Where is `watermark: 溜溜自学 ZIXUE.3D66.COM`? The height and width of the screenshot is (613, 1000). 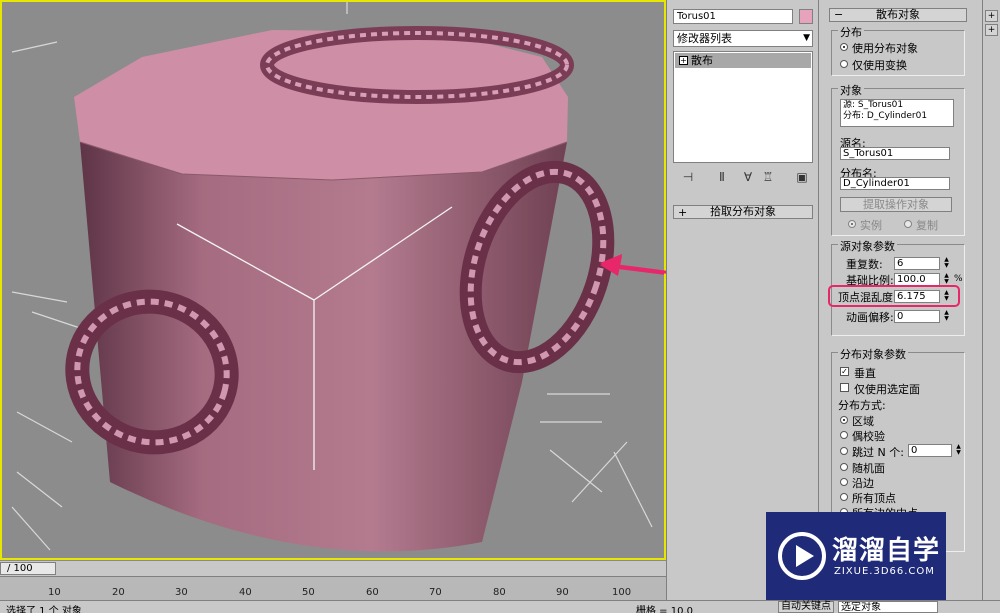 watermark: 溜溜自学 ZIXUE.3D66.COM is located at coordinates (856, 556).